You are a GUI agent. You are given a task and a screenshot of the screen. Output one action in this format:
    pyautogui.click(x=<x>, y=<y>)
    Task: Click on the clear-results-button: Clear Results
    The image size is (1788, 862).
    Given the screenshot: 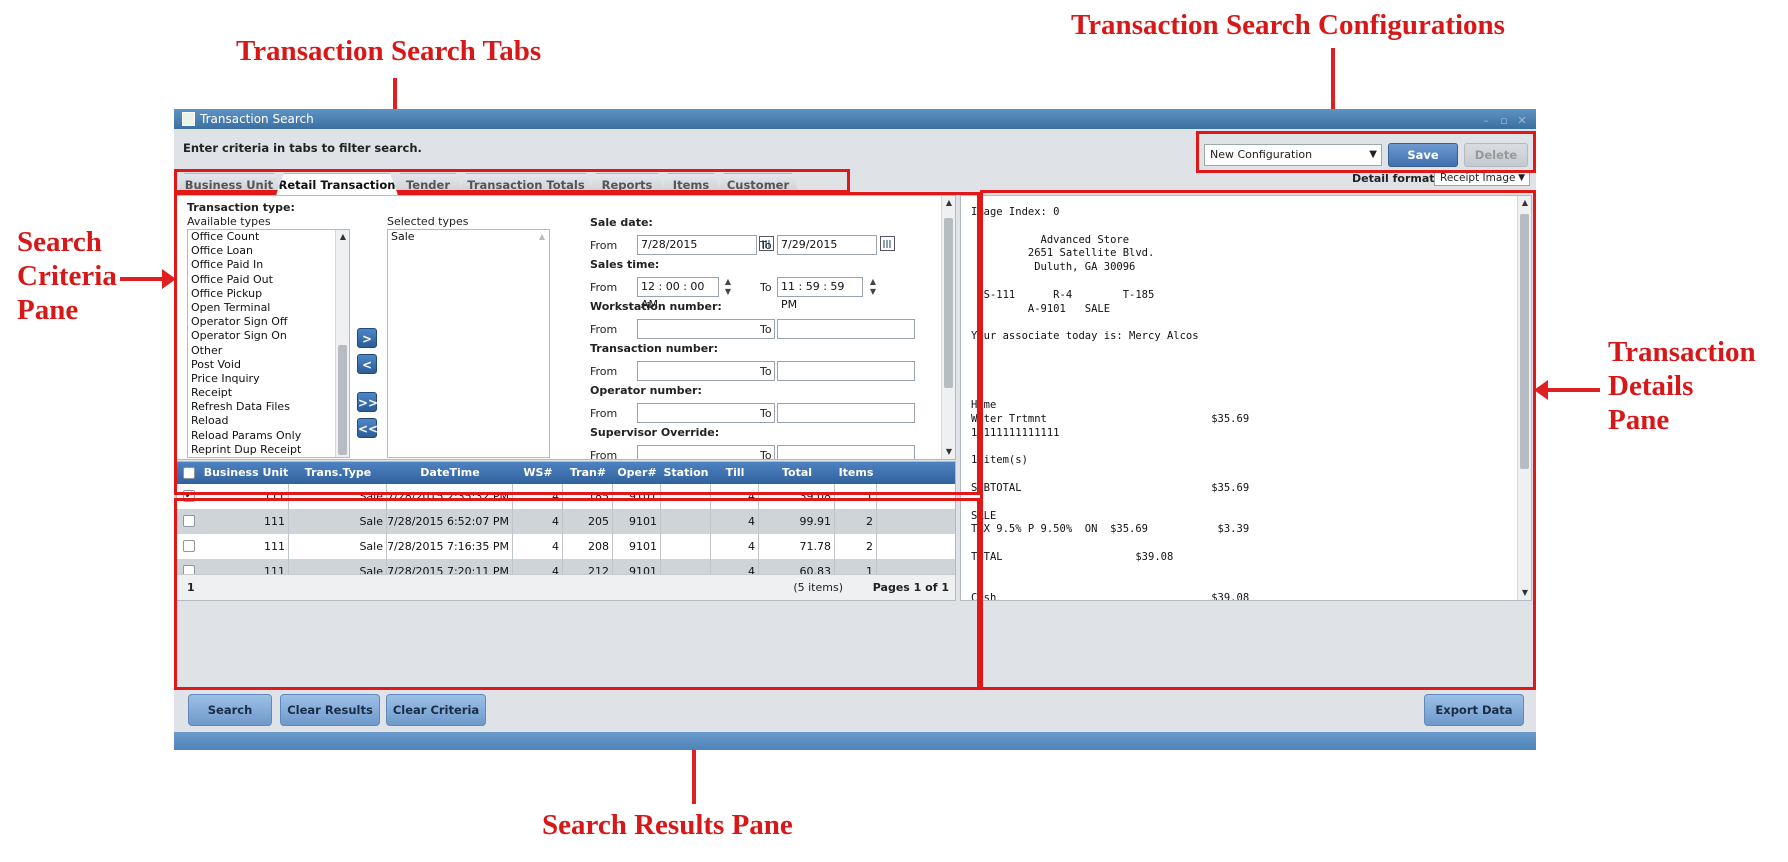 What is the action you would take?
    pyautogui.click(x=330, y=710)
    